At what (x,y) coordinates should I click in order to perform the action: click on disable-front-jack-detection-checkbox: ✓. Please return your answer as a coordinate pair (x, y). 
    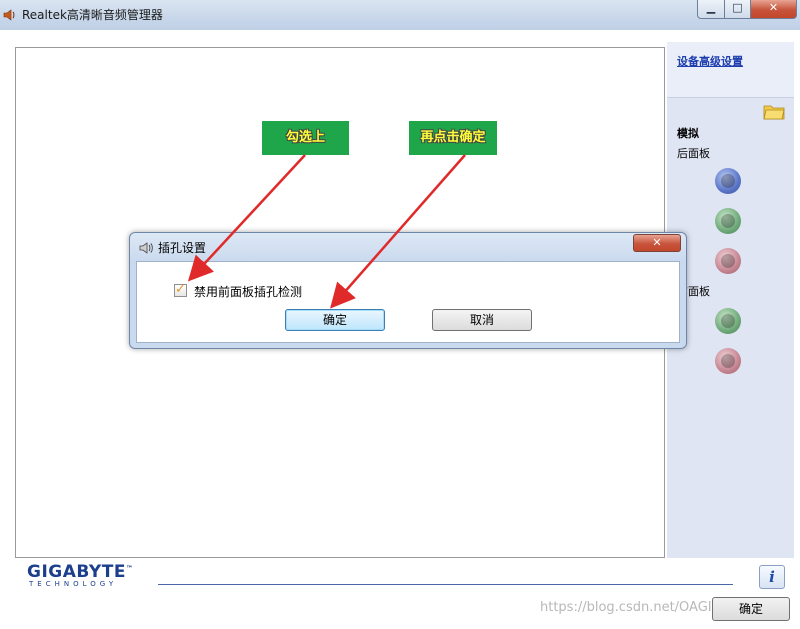
    Looking at the image, I should click on (180, 289).